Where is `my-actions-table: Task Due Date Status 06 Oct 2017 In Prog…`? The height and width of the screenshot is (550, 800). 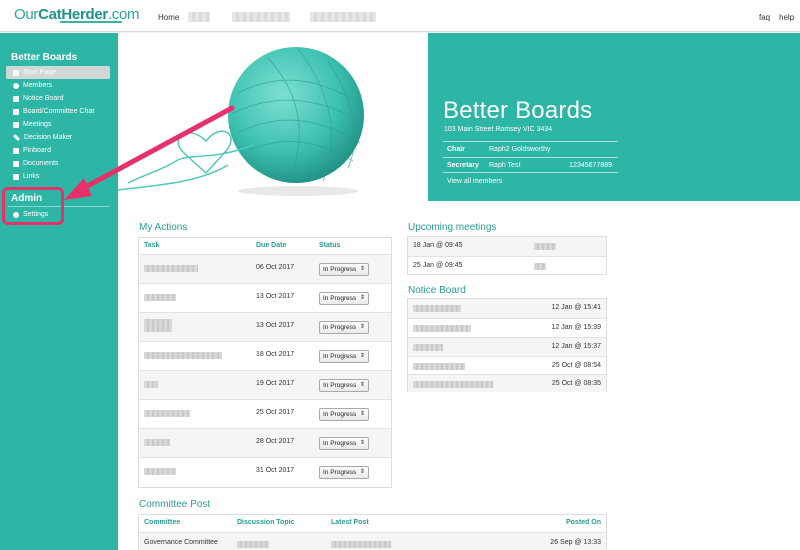
my-actions-table: Task Due Date Status 06 Oct 2017 In Prog… is located at coordinates (265, 362).